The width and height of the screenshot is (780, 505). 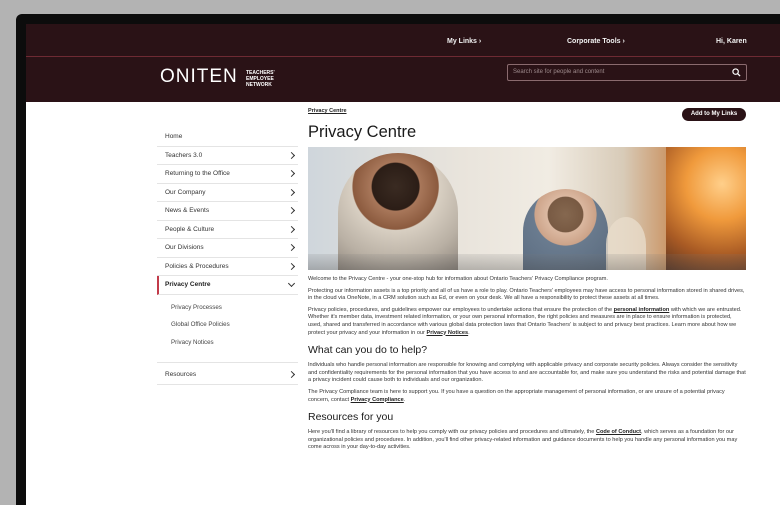 I want to click on desk-surface, so click(x=527, y=262).